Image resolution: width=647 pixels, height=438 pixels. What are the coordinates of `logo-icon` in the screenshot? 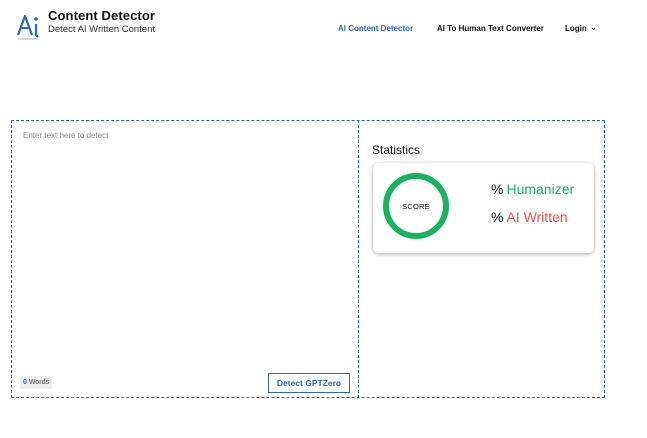 It's located at (28, 27).